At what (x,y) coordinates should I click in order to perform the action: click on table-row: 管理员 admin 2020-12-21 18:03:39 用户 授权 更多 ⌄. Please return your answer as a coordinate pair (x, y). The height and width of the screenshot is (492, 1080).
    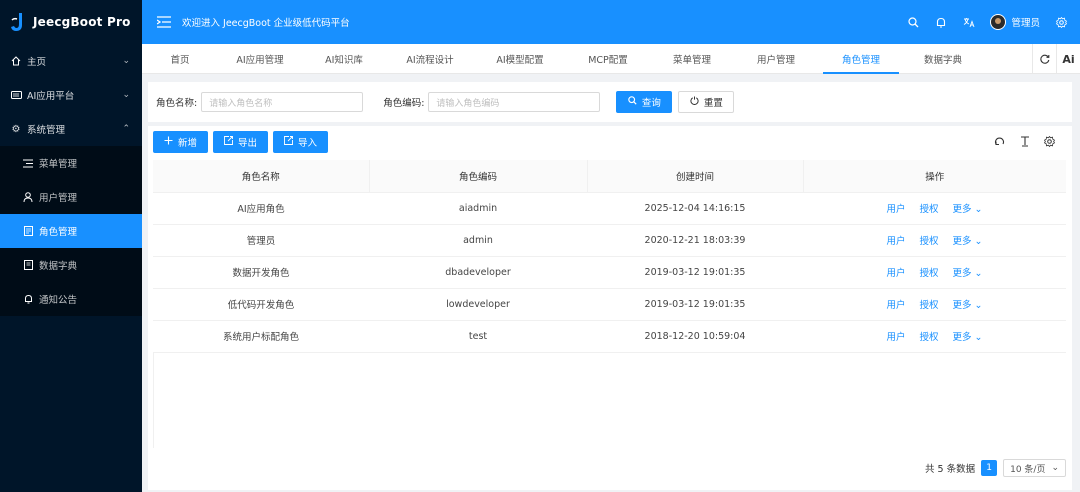
    Looking at the image, I should click on (609, 240).